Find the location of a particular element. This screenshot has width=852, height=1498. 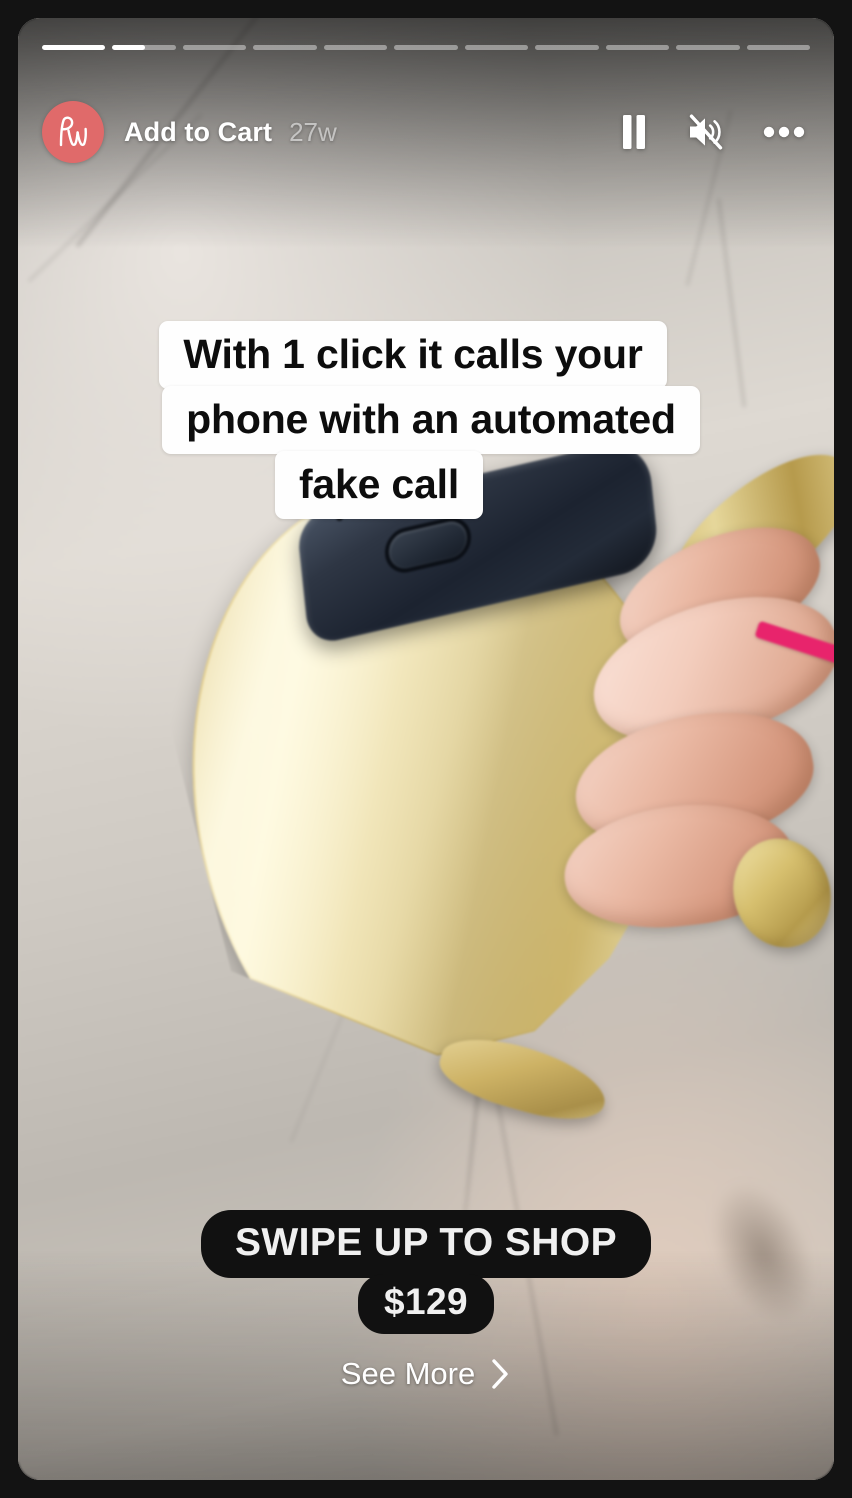

story-timestamp: 27w is located at coordinates (313, 131).